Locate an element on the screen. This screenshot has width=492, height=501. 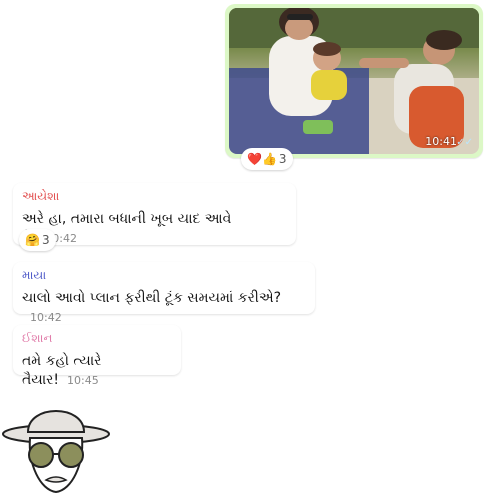
message-time: 10:45 is located at coordinates (83, 380).